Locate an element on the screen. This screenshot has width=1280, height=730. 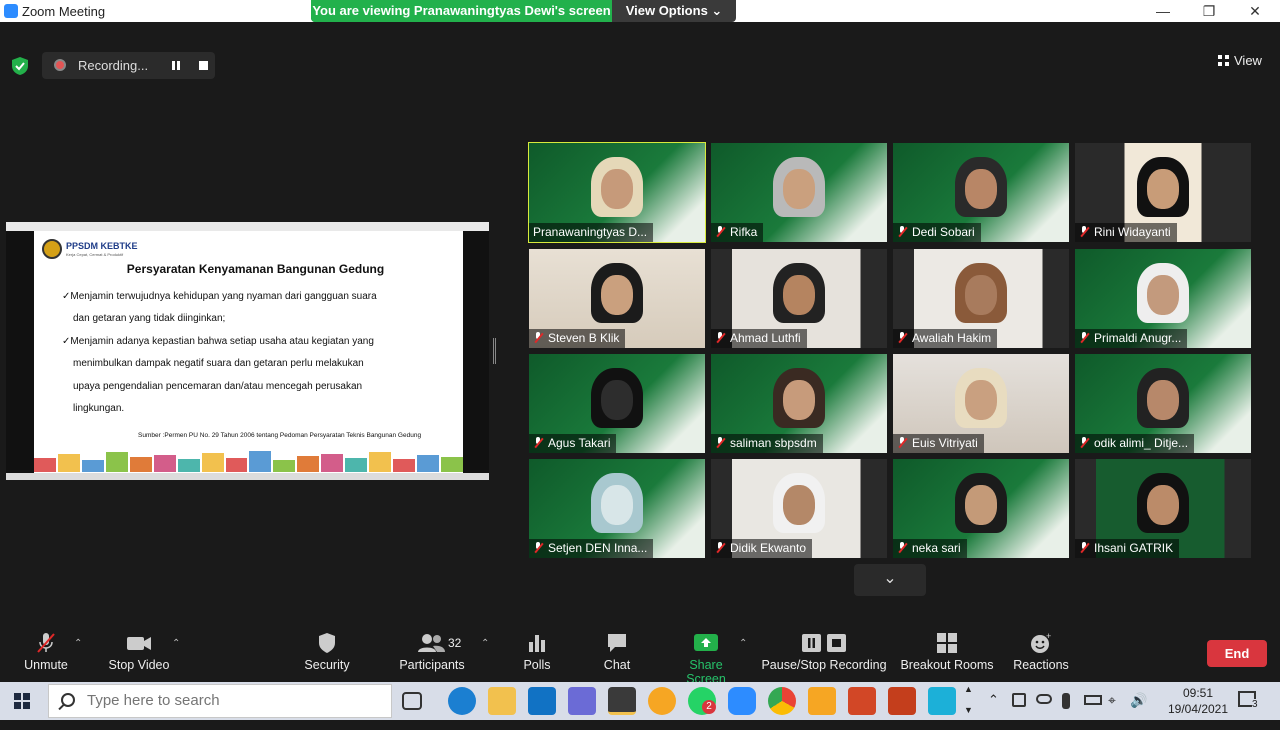
shield-icon is located at coordinates (20, 66).